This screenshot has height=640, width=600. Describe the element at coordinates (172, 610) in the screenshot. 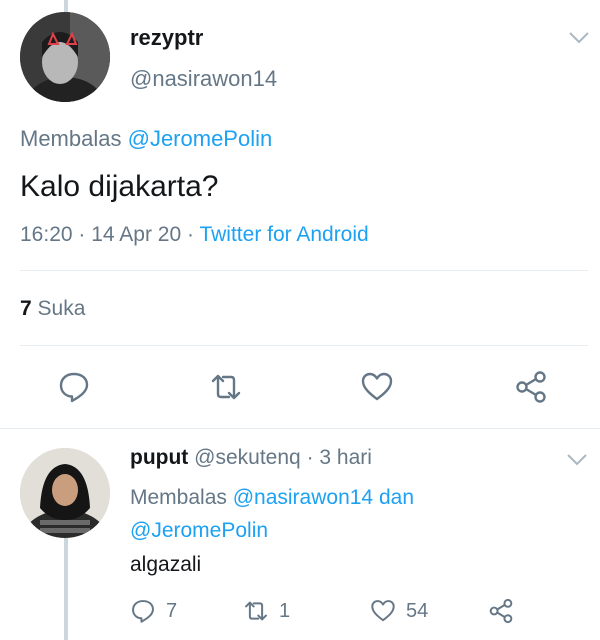

I see `reply-count: 7` at that location.